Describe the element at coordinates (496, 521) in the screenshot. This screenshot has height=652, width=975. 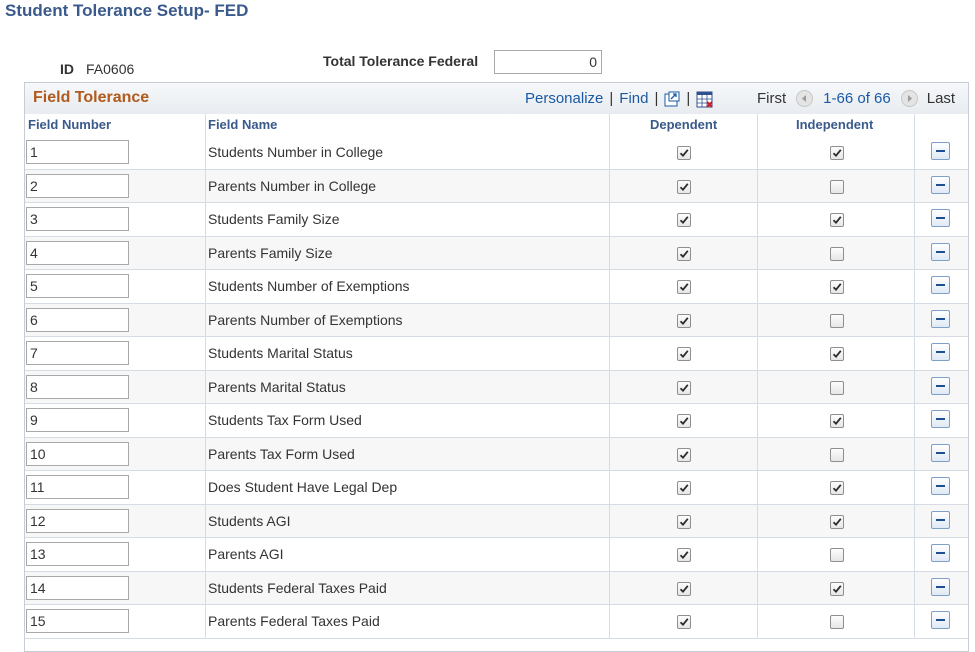
I see `table-row: Students AGI` at that location.